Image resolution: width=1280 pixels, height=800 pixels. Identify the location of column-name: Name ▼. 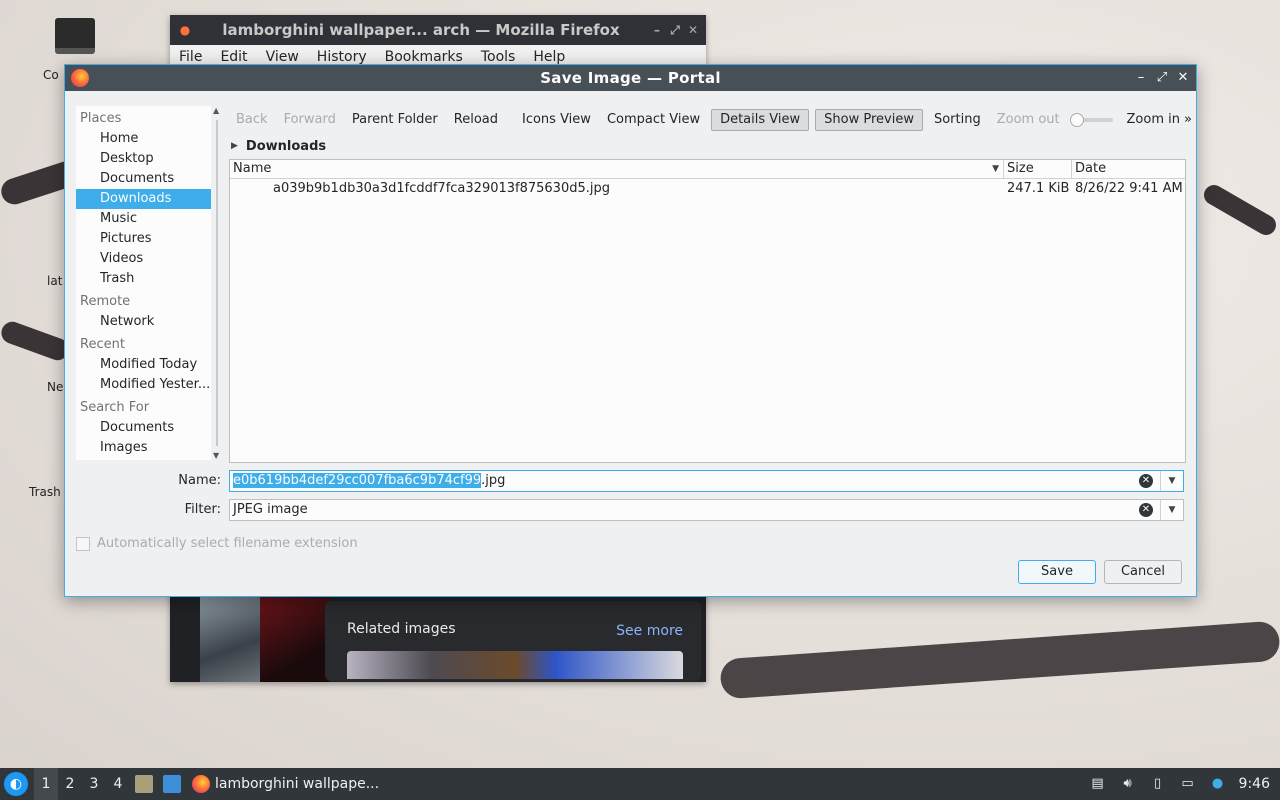
(617, 169).